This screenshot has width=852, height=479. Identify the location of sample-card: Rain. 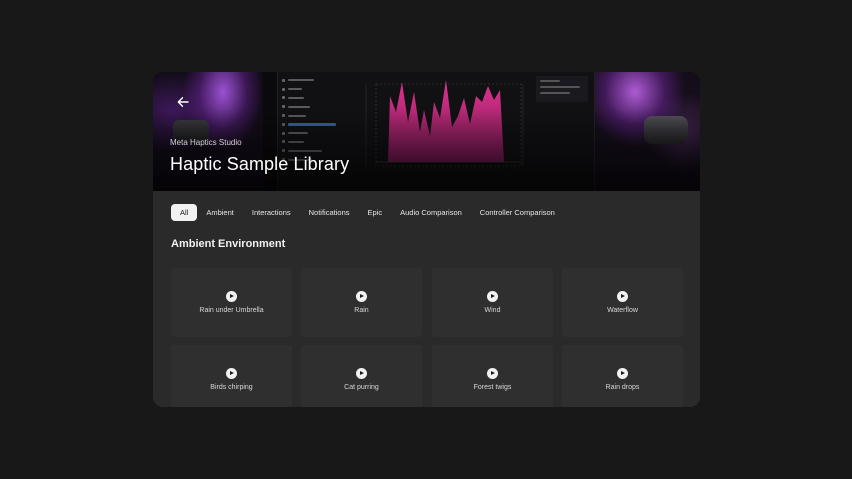
(361, 302).